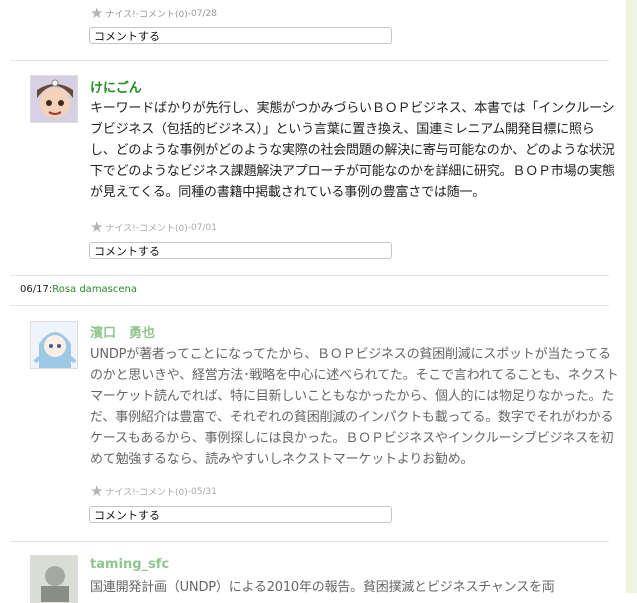 This screenshot has width=637, height=603. I want to click on review-text: 国連開発計画（UNDP）による2010年の報告。貧困撲滅とビジネスチャンスを両, so click(322, 587).